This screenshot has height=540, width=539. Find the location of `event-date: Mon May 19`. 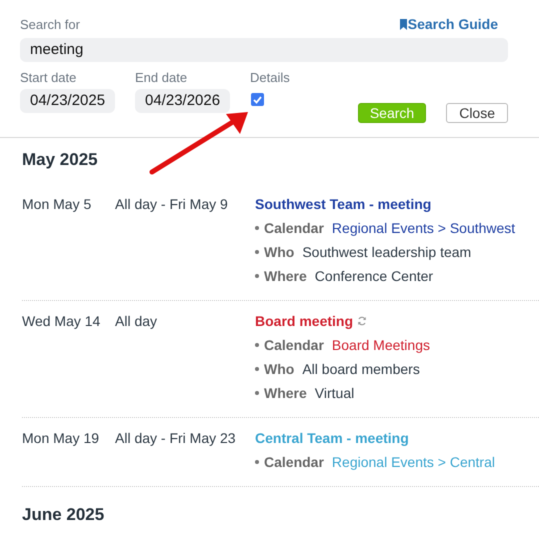

event-date: Mon May 19 is located at coordinates (61, 439).